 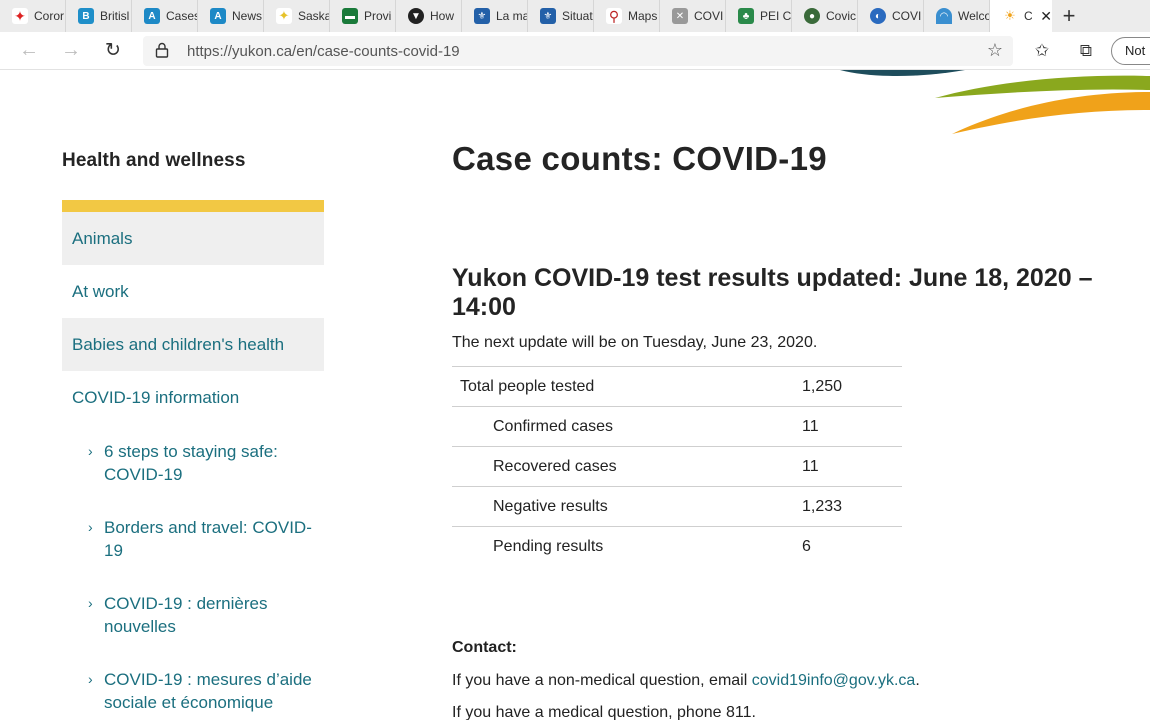 I want to click on bc-logo-icon: B, so click(x=86, y=16).